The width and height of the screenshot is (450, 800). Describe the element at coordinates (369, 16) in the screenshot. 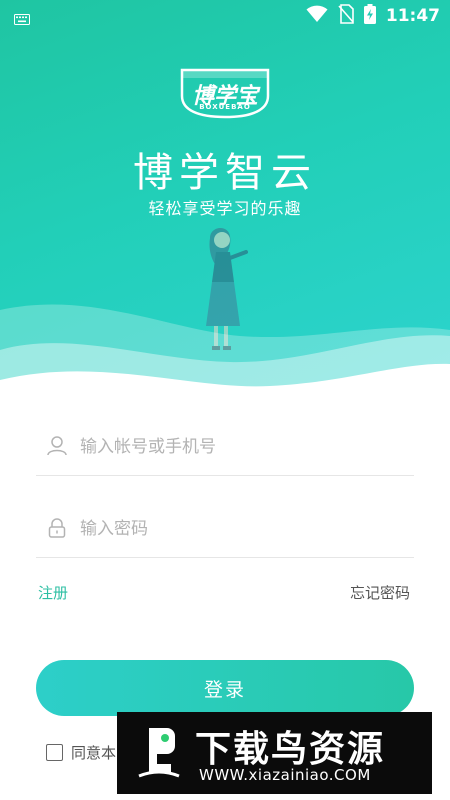

I see `battery-charging-icon` at that location.